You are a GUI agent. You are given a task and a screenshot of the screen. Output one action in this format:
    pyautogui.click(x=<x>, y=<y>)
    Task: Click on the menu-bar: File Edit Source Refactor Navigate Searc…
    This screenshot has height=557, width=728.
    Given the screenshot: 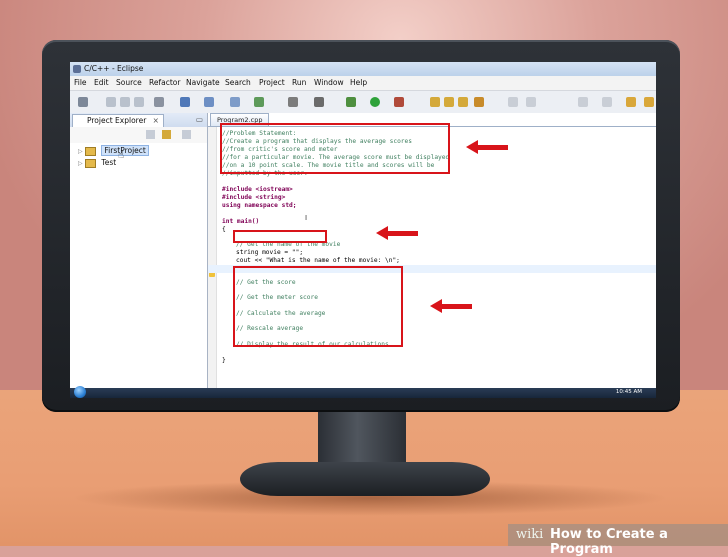 What is the action you would take?
    pyautogui.click(x=363, y=83)
    